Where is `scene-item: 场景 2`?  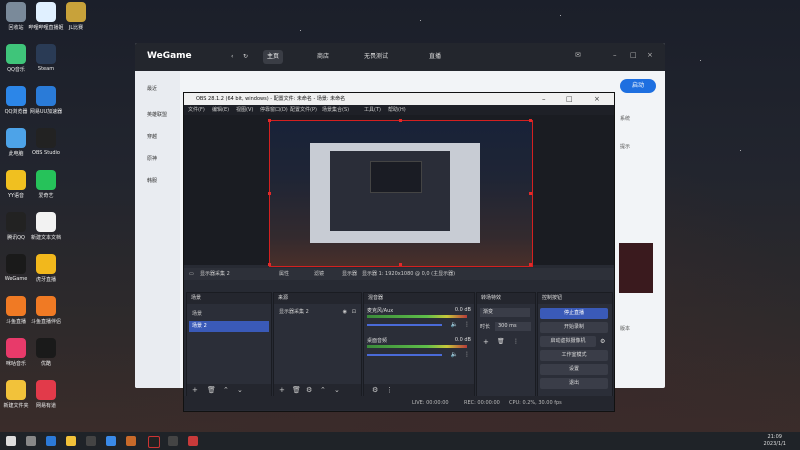
scene-item: 场景 2 is located at coordinates (229, 326).